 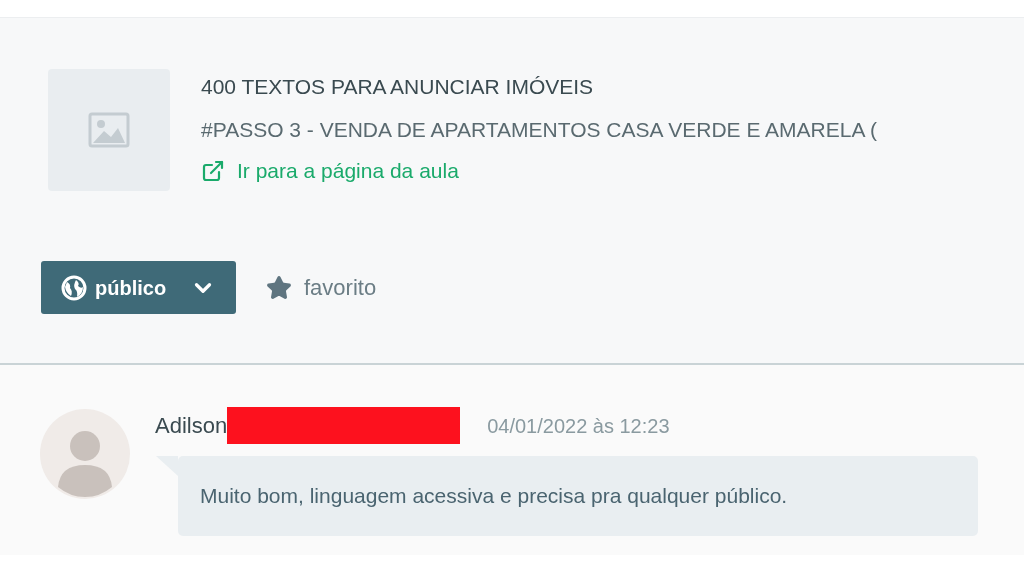 What do you see at coordinates (539, 171) in the screenshot?
I see `lesson-page-link: Ir para a página da aula` at bounding box center [539, 171].